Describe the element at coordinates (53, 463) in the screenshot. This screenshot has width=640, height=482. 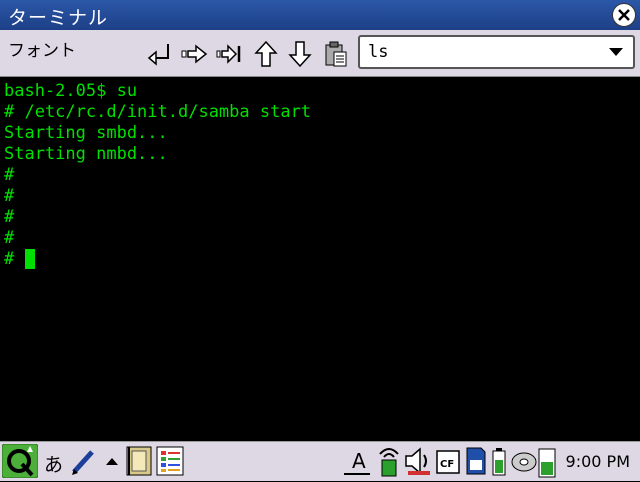
I see `input-method-indicator: あ` at that location.